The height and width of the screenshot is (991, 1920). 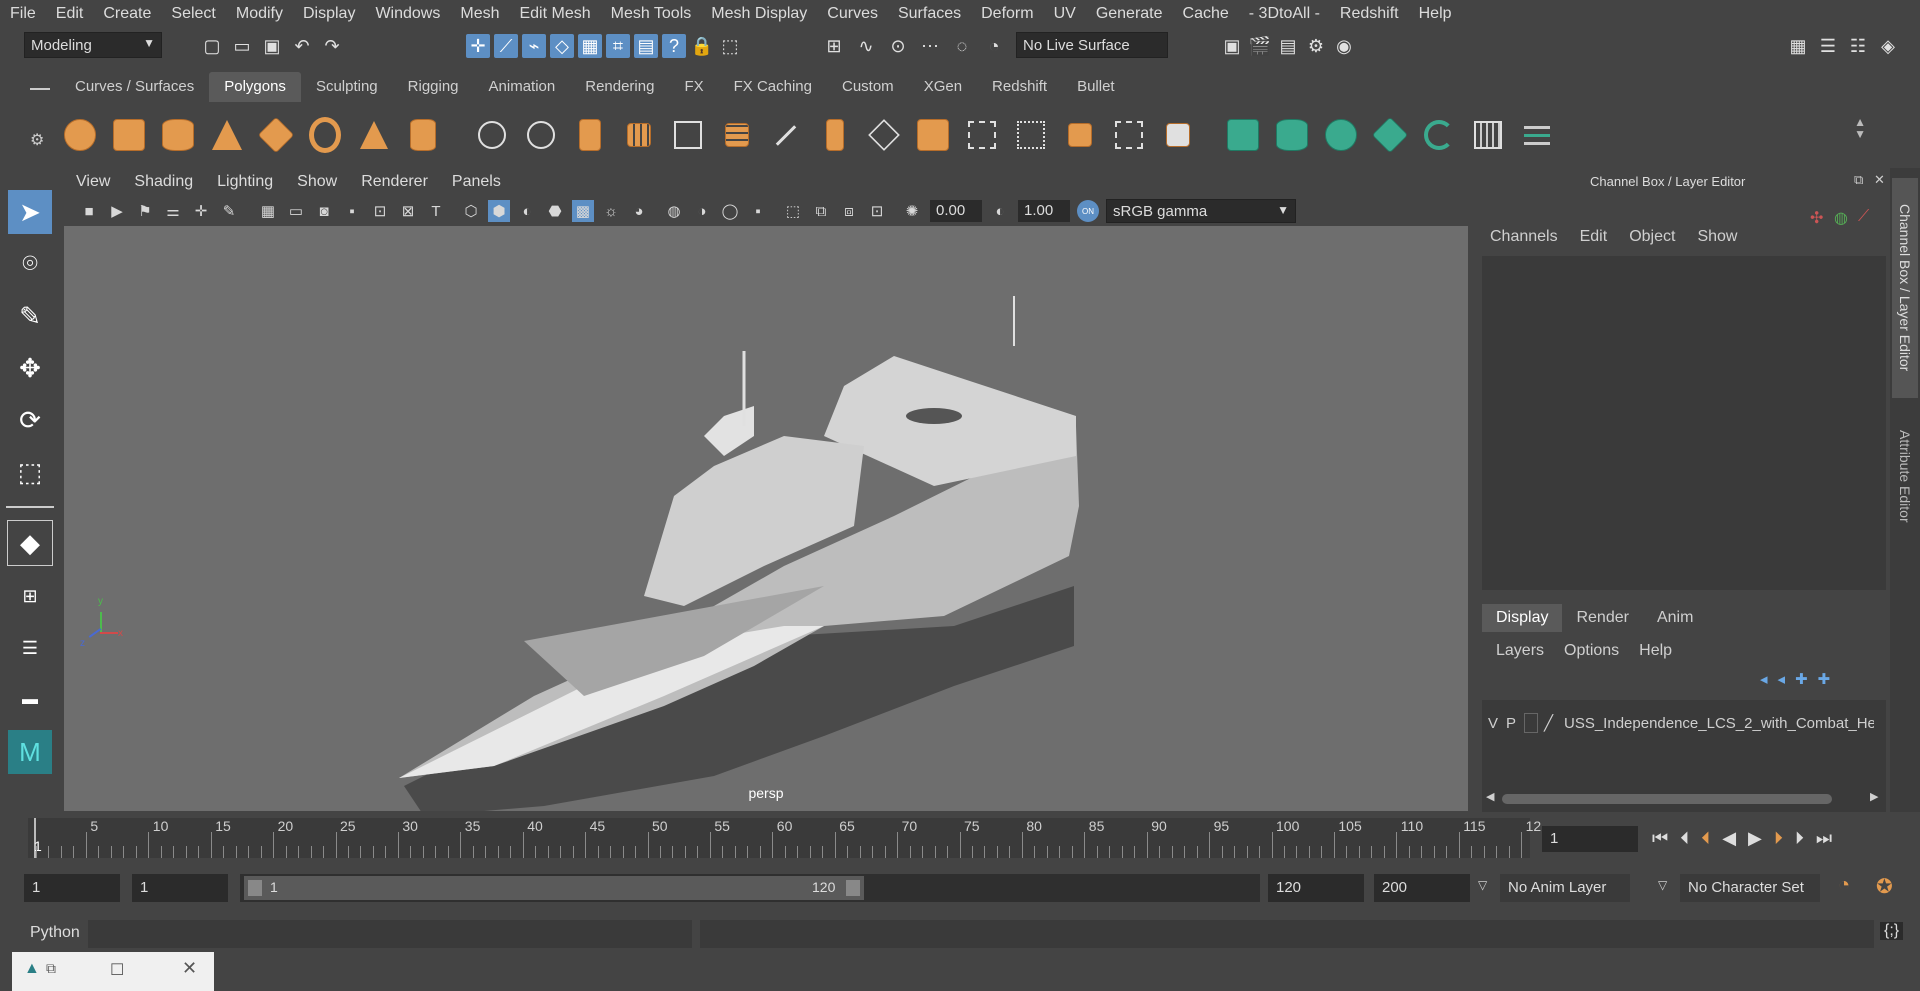 I want to click on bool-button, so click(x=933, y=135).